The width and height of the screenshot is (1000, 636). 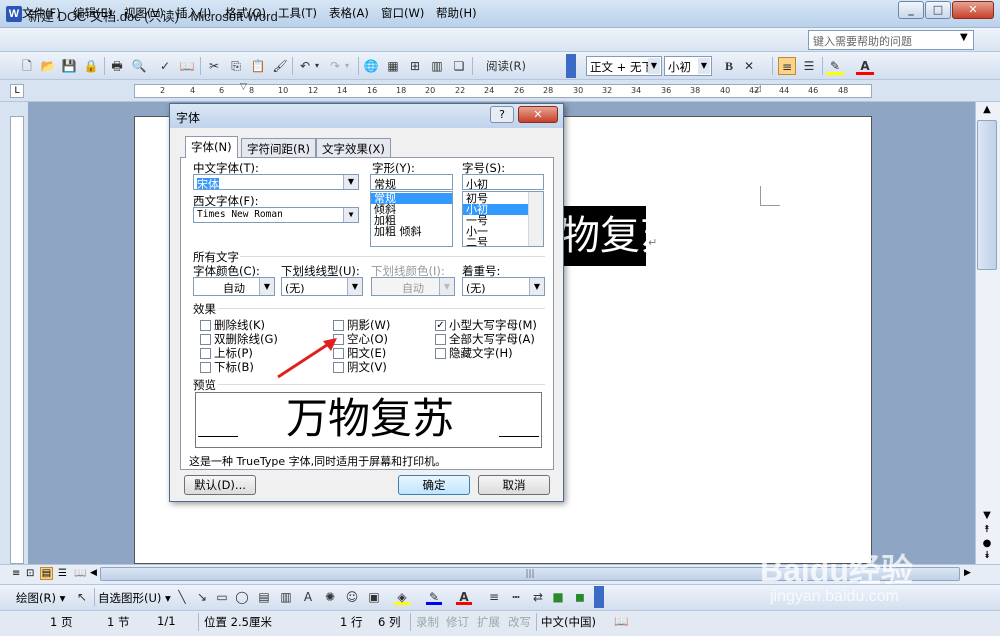 What do you see at coordinates (440, 325) in the screenshot?
I see `small-caps-checkbox: ✓` at bounding box center [440, 325].